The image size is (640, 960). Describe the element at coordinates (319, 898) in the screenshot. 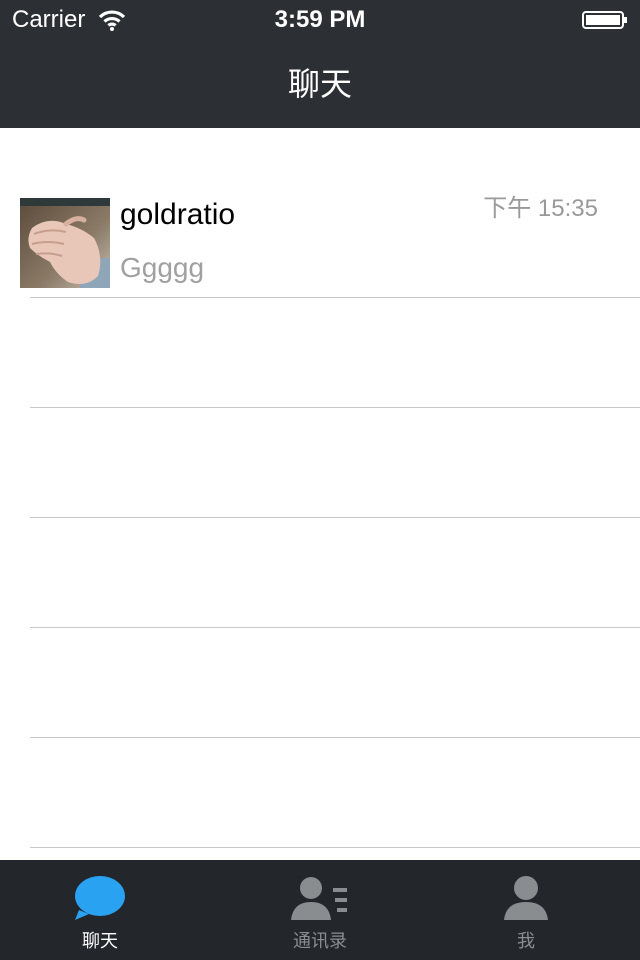

I see `contacts-icon` at that location.